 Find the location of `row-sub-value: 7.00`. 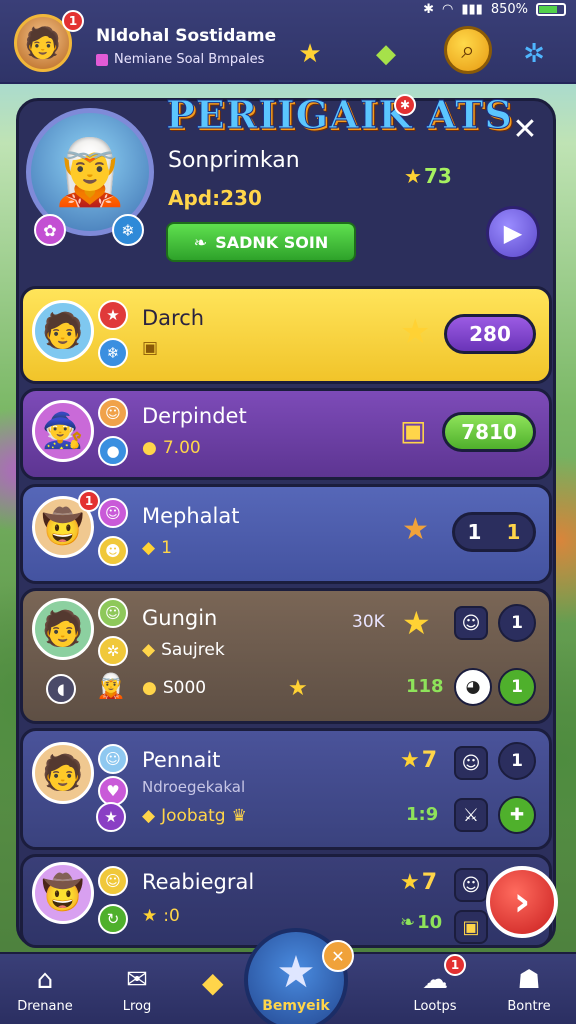

row-sub-value: 7.00 is located at coordinates (181, 448).